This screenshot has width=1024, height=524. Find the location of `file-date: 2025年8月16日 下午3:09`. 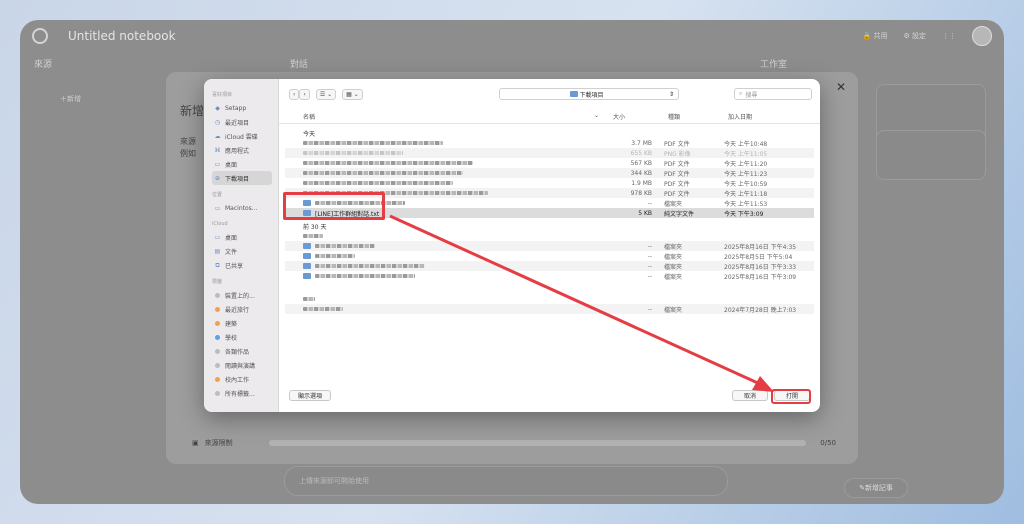

file-date: 2025年8月16日 下午3:09 is located at coordinates (760, 277).